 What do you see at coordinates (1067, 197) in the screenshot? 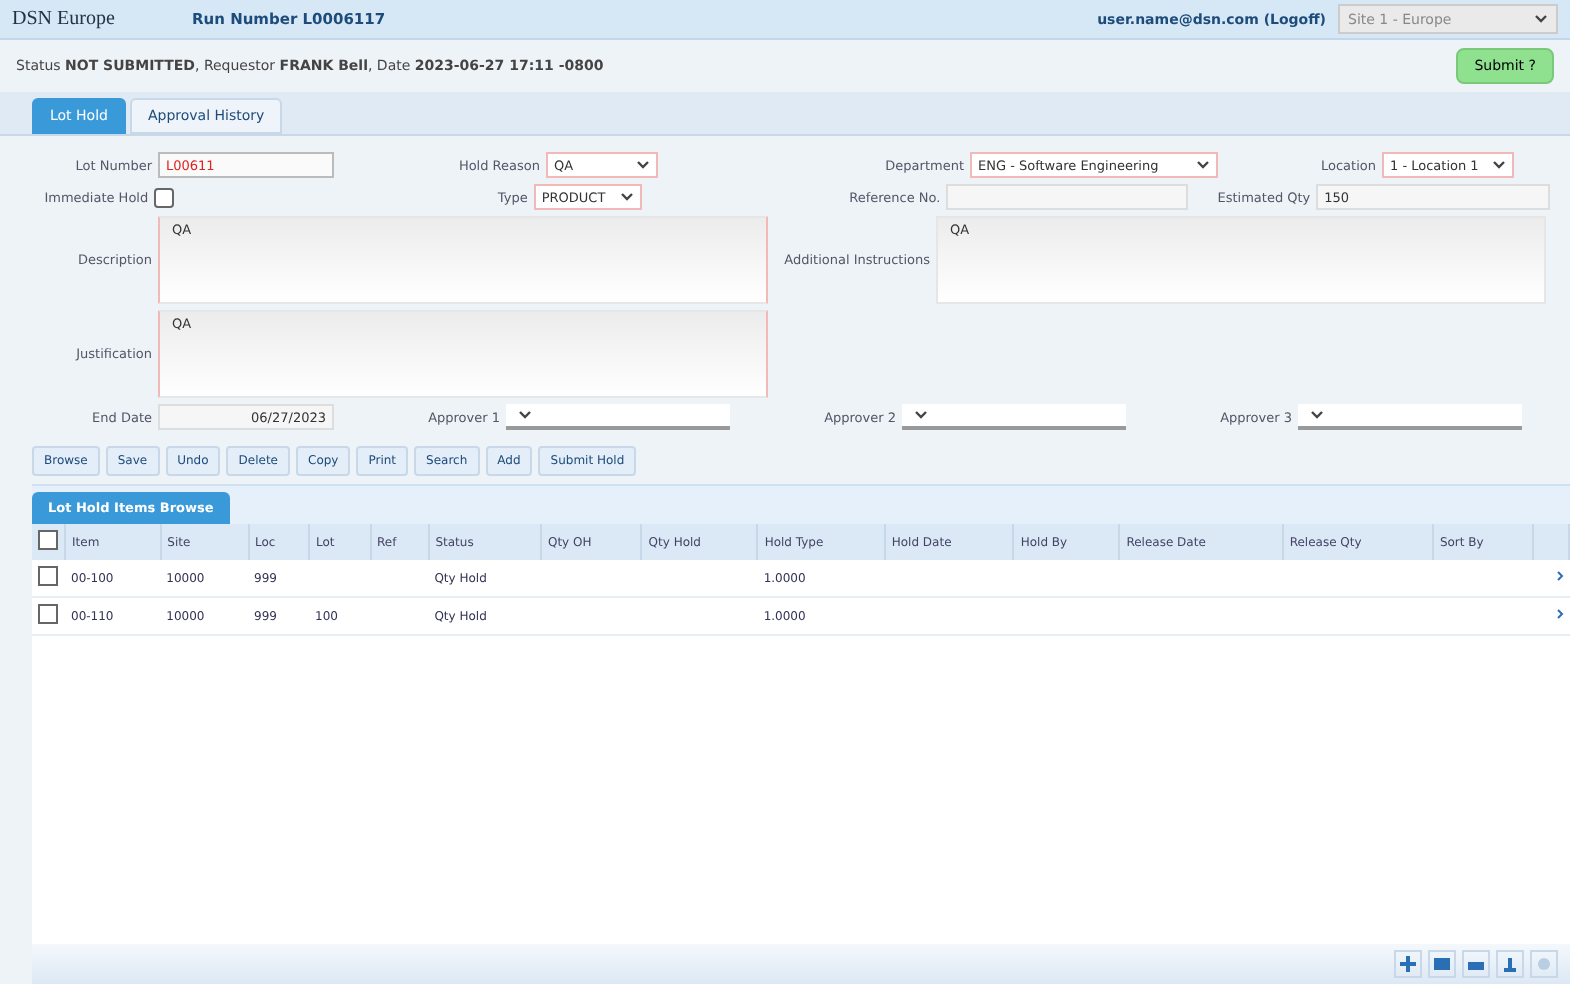
I see `reference-field` at bounding box center [1067, 197].